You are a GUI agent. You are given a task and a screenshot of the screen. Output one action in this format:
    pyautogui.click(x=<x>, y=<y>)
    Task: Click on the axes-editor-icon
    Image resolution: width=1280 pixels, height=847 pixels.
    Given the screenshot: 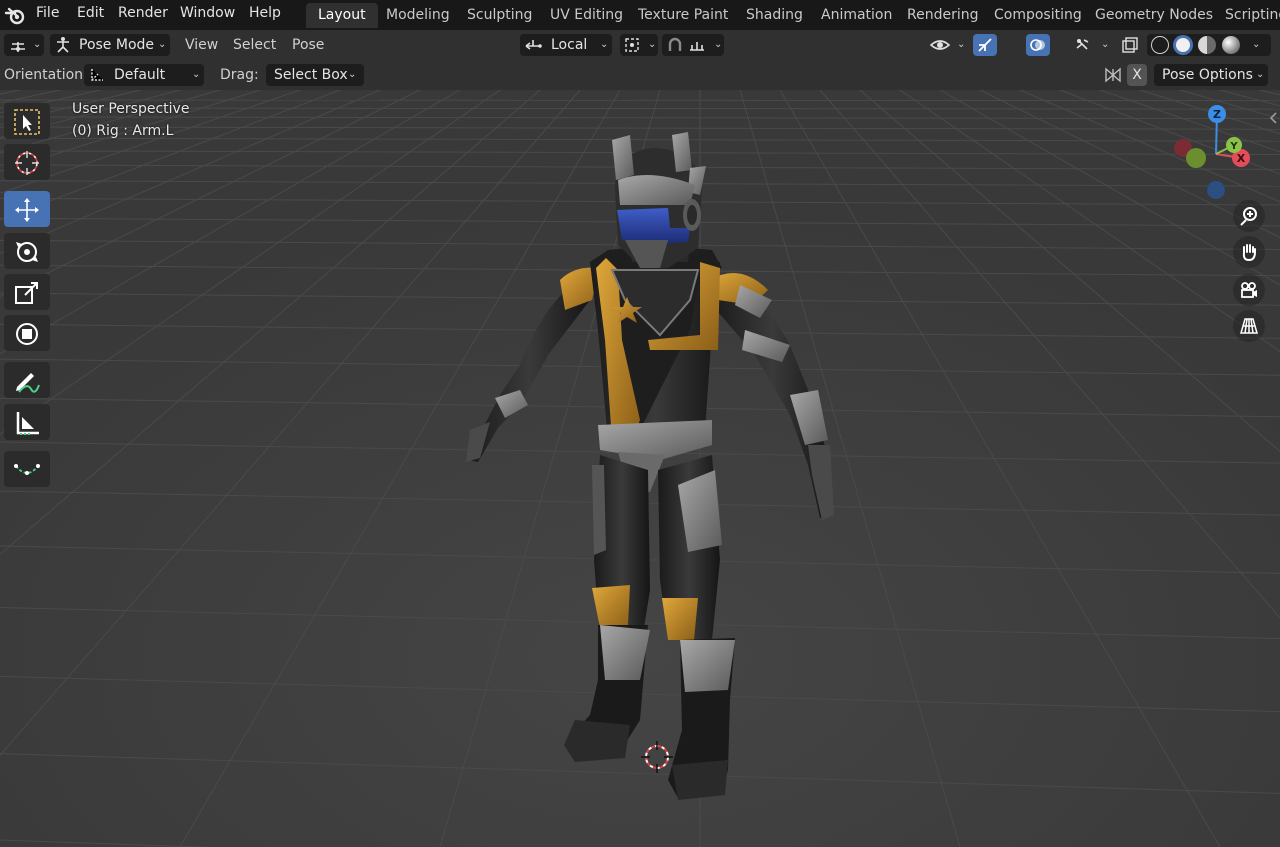 What is the action you would take?
    pyautogui.click(x=18, y=47)
    